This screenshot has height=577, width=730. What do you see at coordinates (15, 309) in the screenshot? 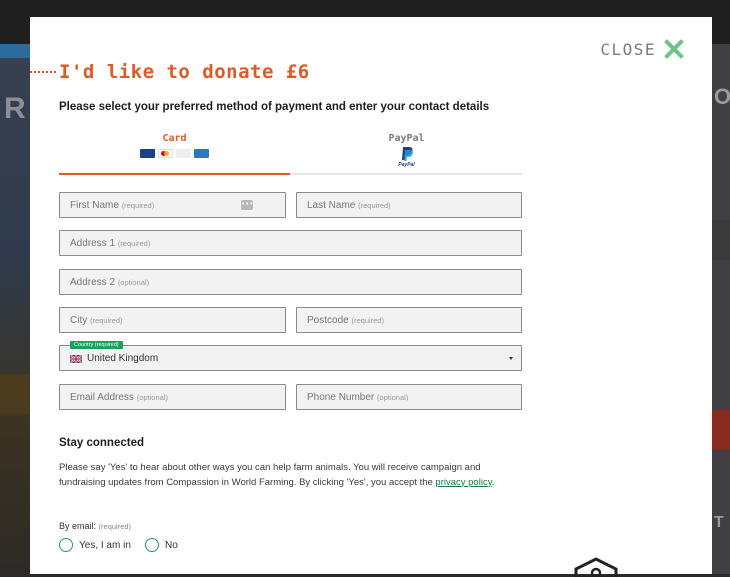
I see `page-backdrop-left: R` at bounding box center [15, 309].